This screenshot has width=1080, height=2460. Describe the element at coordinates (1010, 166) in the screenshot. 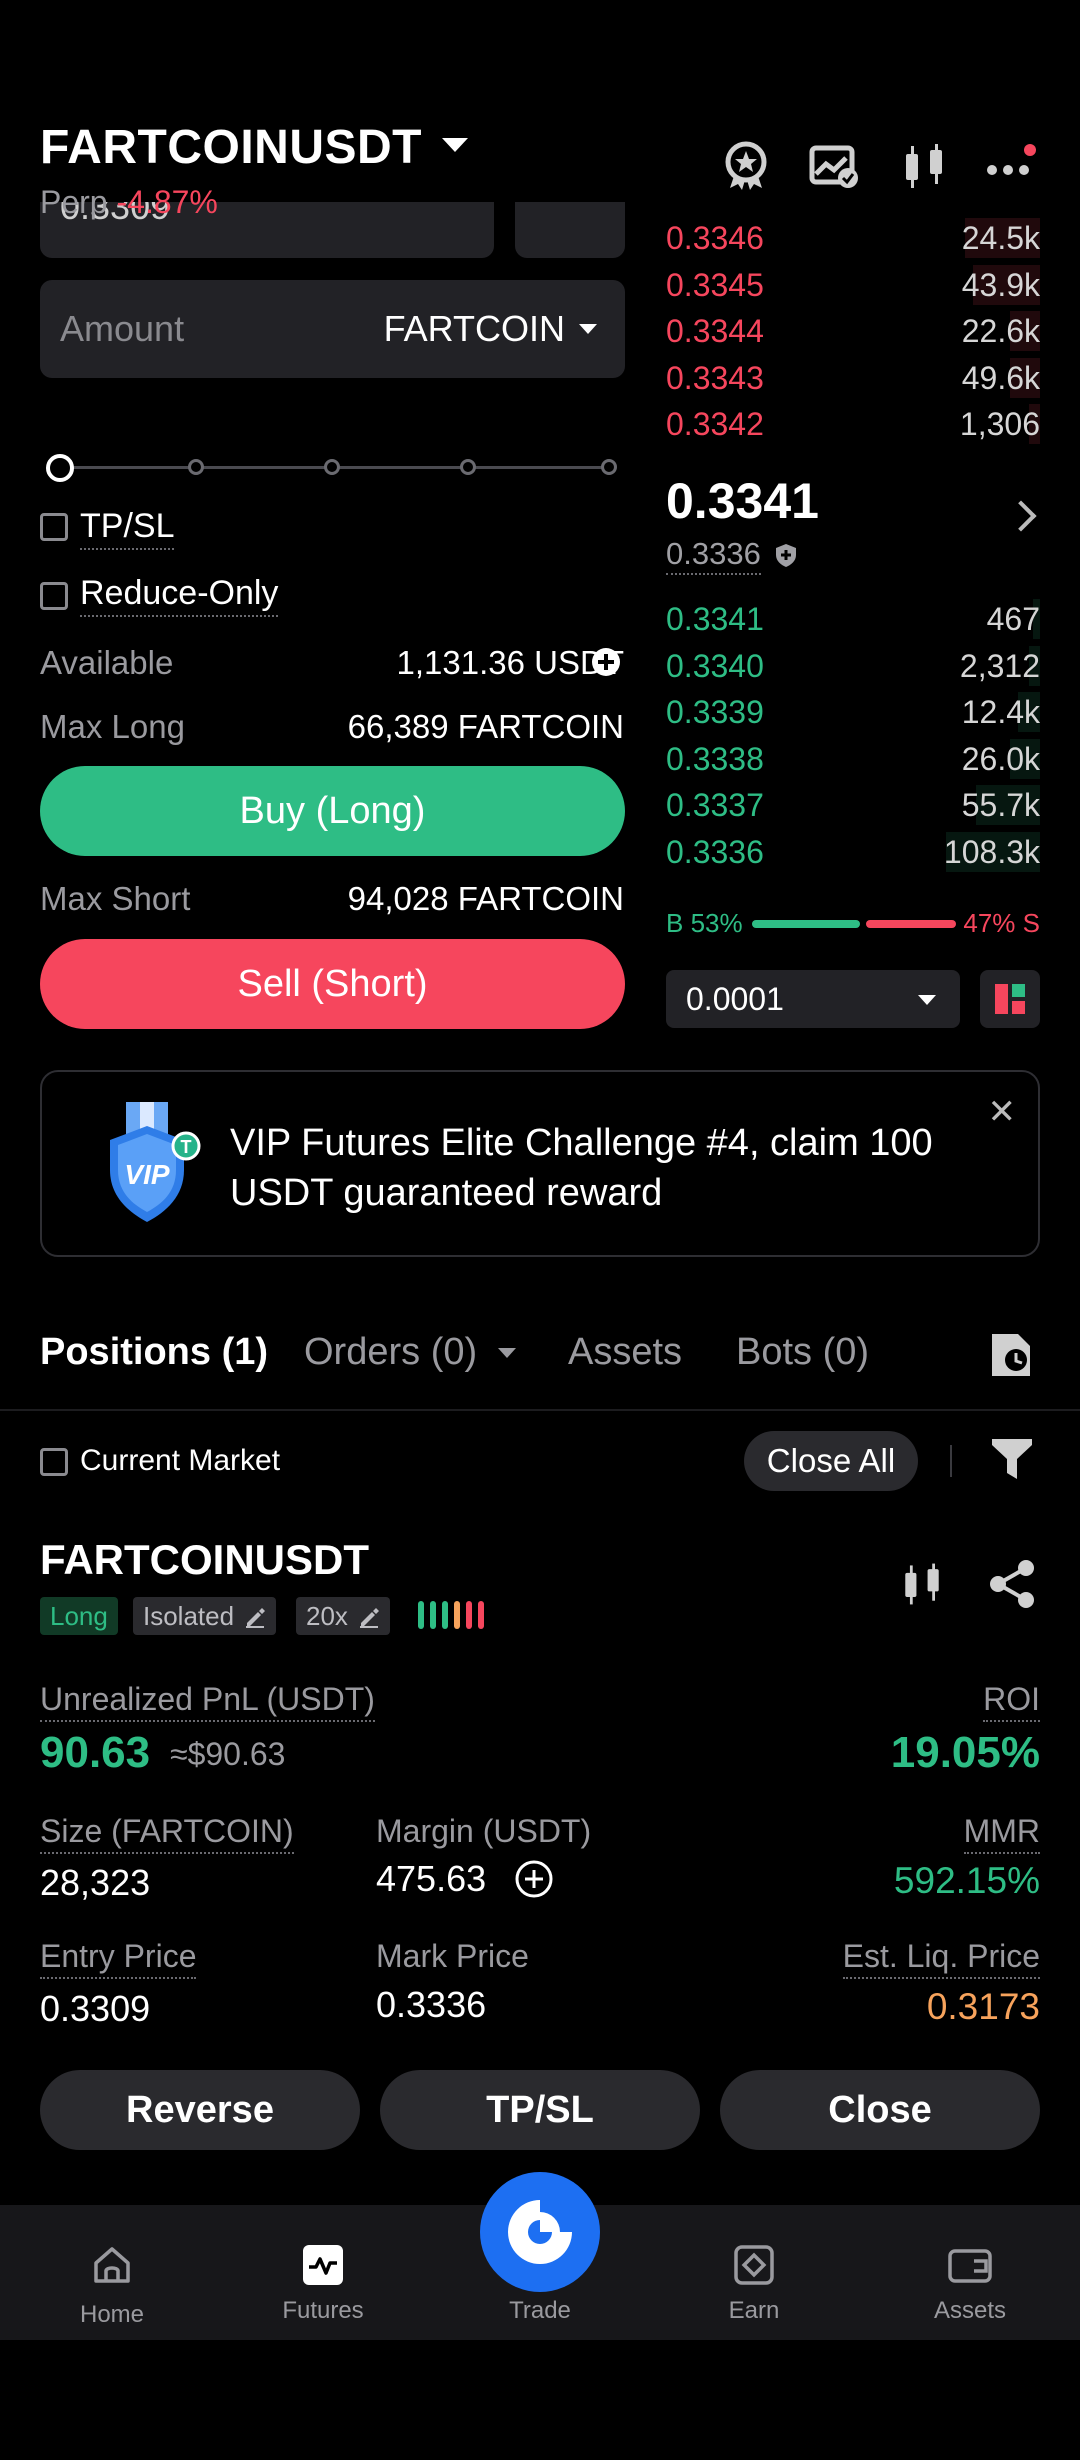

I see `more-icon` at that location.